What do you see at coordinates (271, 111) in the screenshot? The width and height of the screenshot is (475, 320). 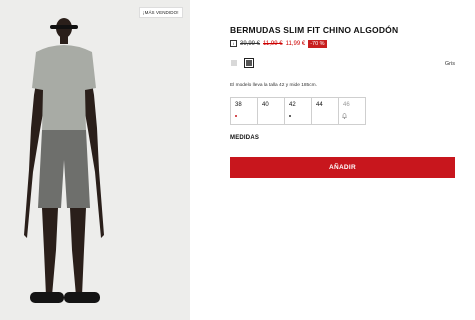 I see `size-option-40: 40` at bounding box center [271, 111].